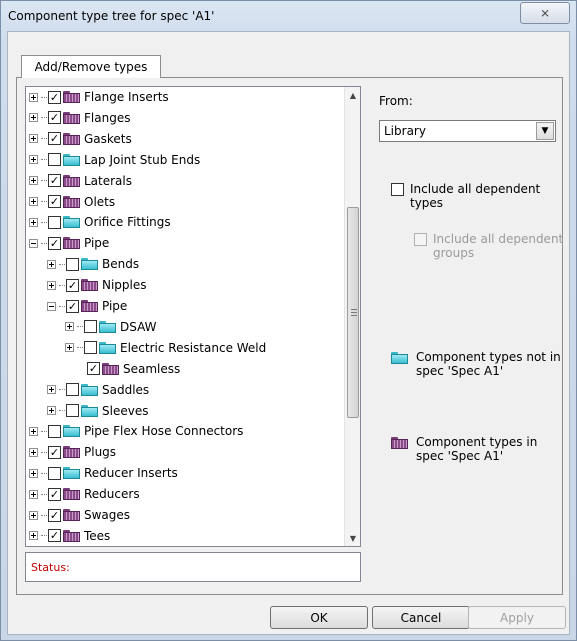 This screenshot has height=641, width=577. Describe the element at coordinates (138, 326) in the screenshot. I see `tree-item-label: DSAW` at that location.